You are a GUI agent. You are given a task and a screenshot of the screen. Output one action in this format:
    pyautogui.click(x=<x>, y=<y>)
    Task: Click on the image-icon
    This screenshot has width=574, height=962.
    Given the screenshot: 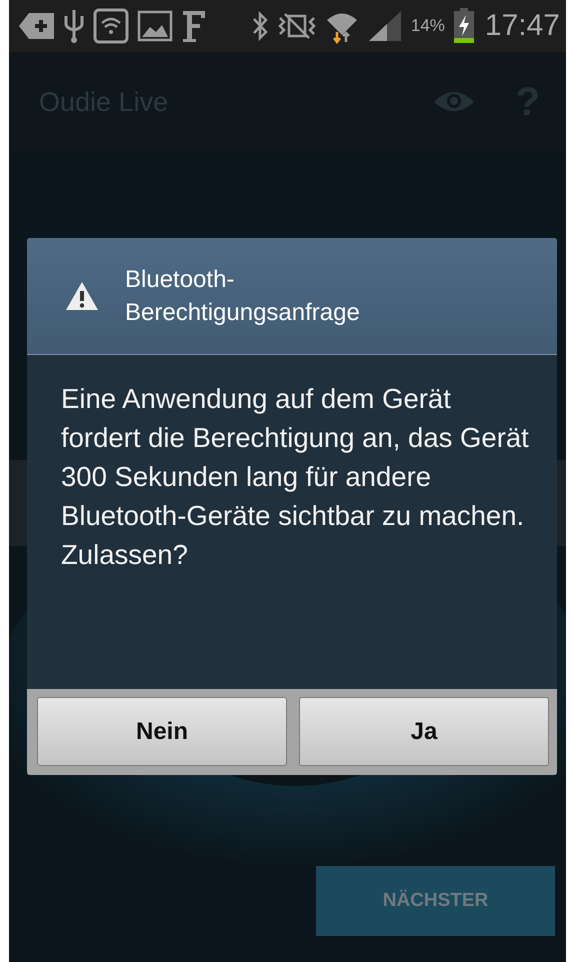 What is the action you would take?
    pyautogui.click(x=155, y=26)
    